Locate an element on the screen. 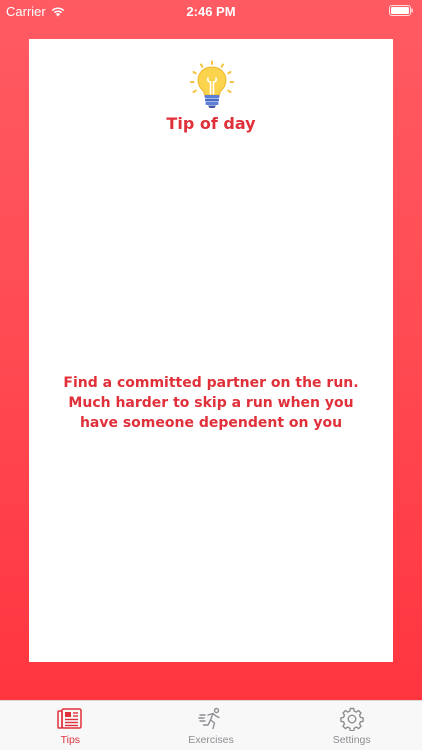 The width and height of the screenshot is (422, 750). gear-icon is located at coordinates (351, 719).